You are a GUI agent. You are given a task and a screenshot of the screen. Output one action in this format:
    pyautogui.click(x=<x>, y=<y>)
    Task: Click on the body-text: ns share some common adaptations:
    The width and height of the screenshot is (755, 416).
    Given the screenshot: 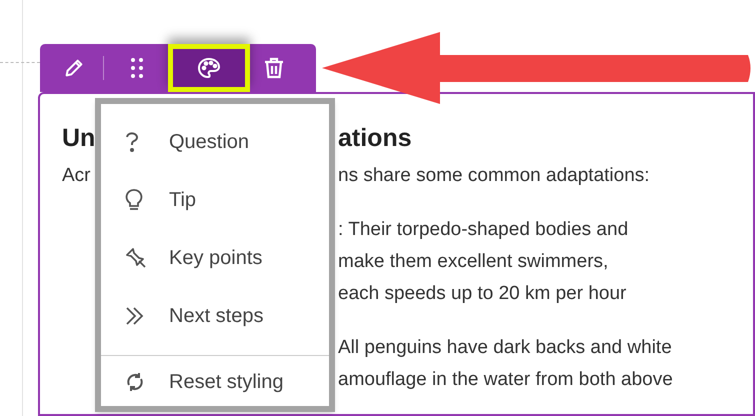 What is the action you would take?
    pyautogui.click(x=494, y=176)
    